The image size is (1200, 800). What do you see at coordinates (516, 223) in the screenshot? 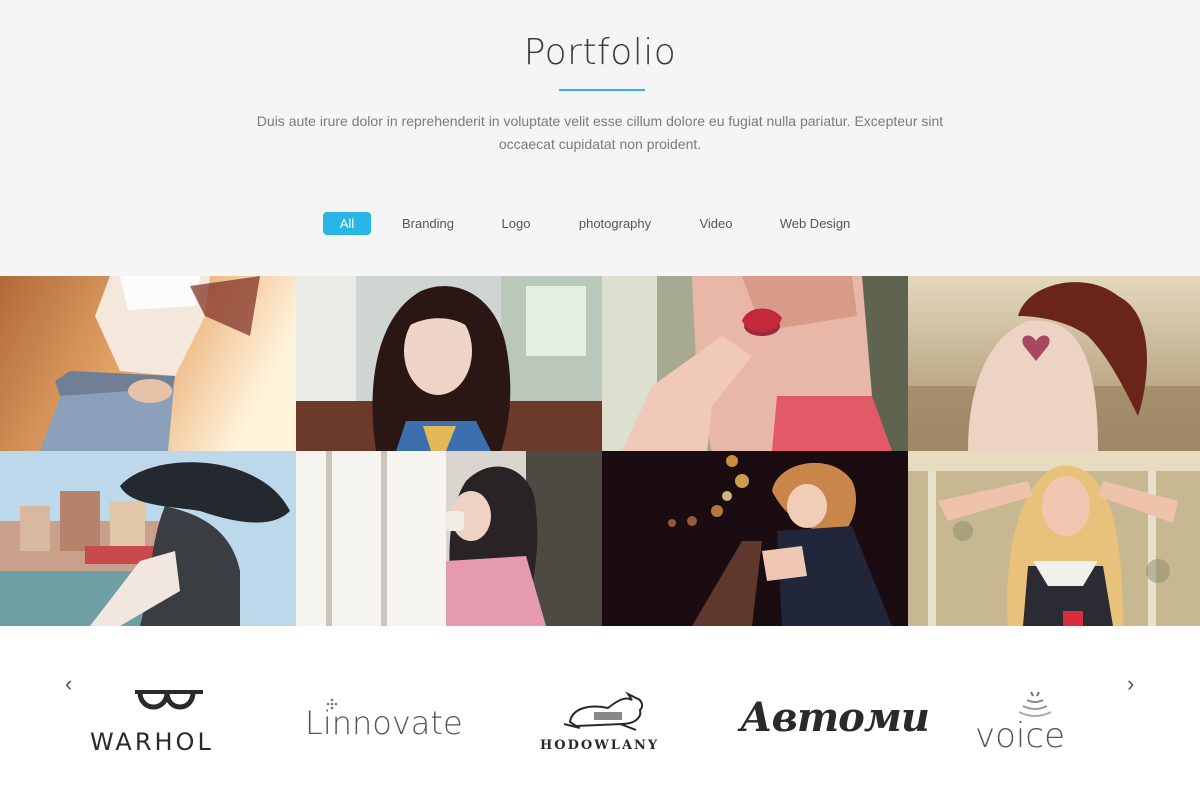
I see `filter-logo: Logo` at bounding box center [516, 223].